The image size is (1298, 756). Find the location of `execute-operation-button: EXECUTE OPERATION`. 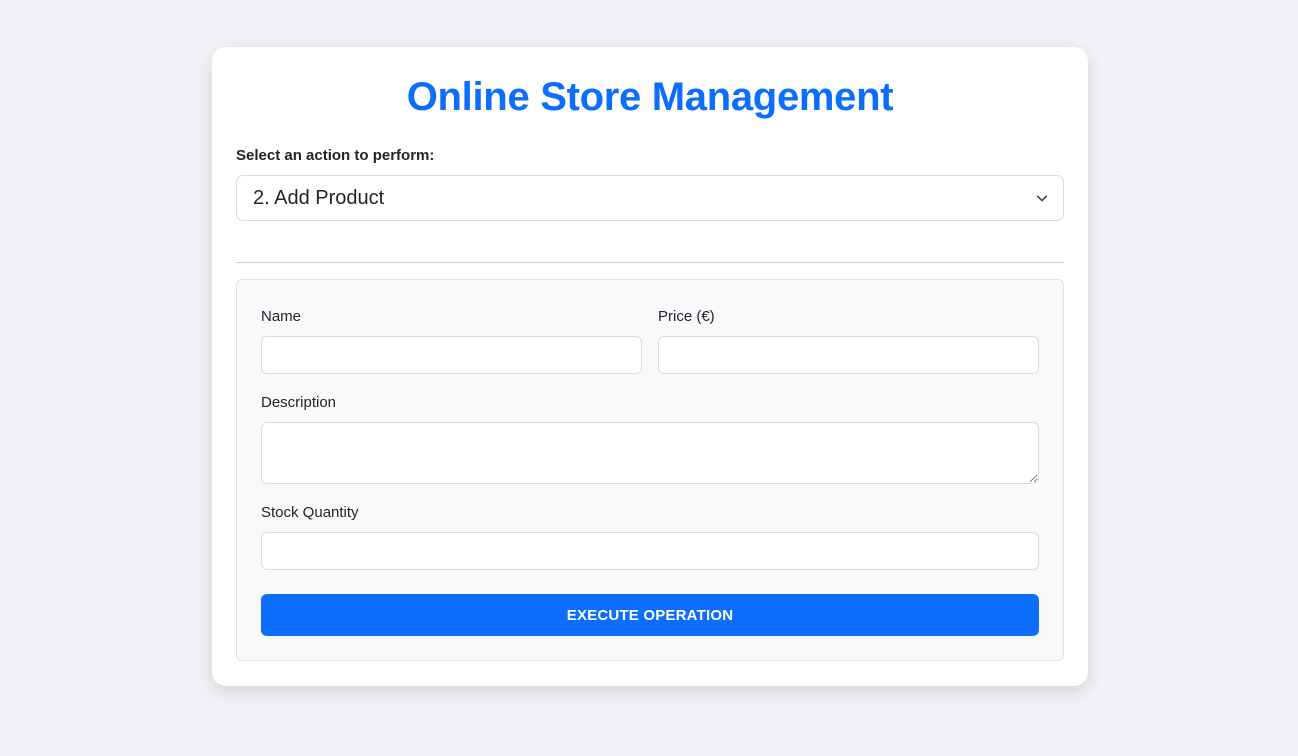

execute-operation-button: EXECUTE OPERATION is located at coordinates (650, 615).